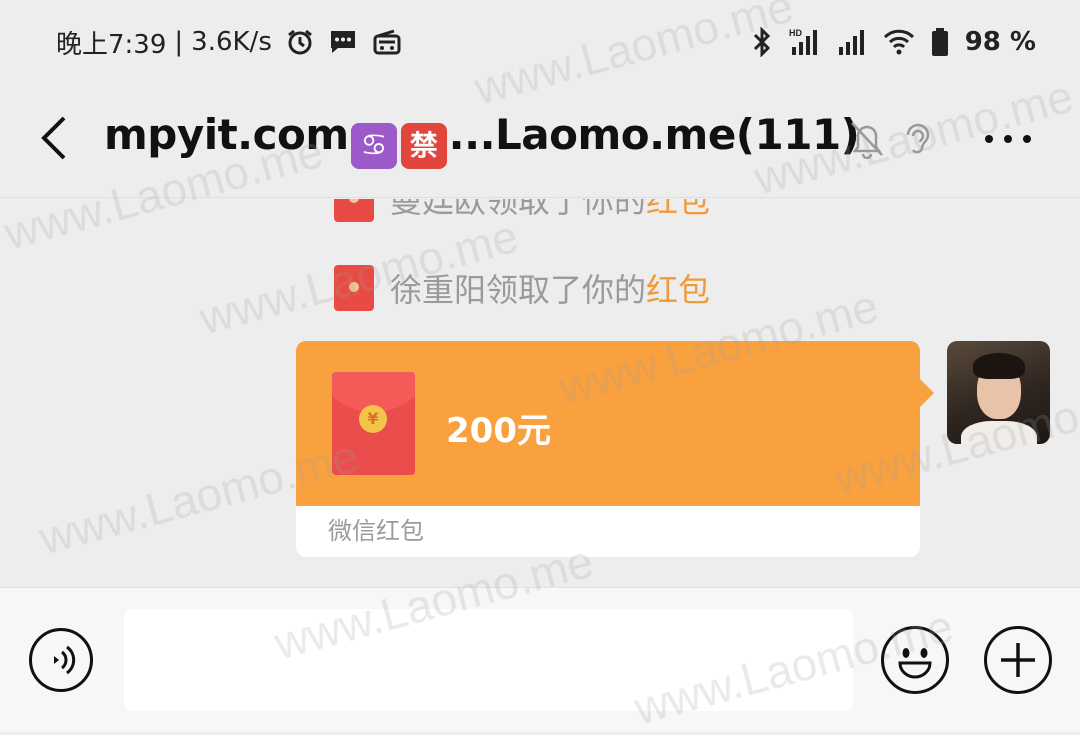  I want to click on chat-title-prefix: mpyit.com, so click(226, 134).